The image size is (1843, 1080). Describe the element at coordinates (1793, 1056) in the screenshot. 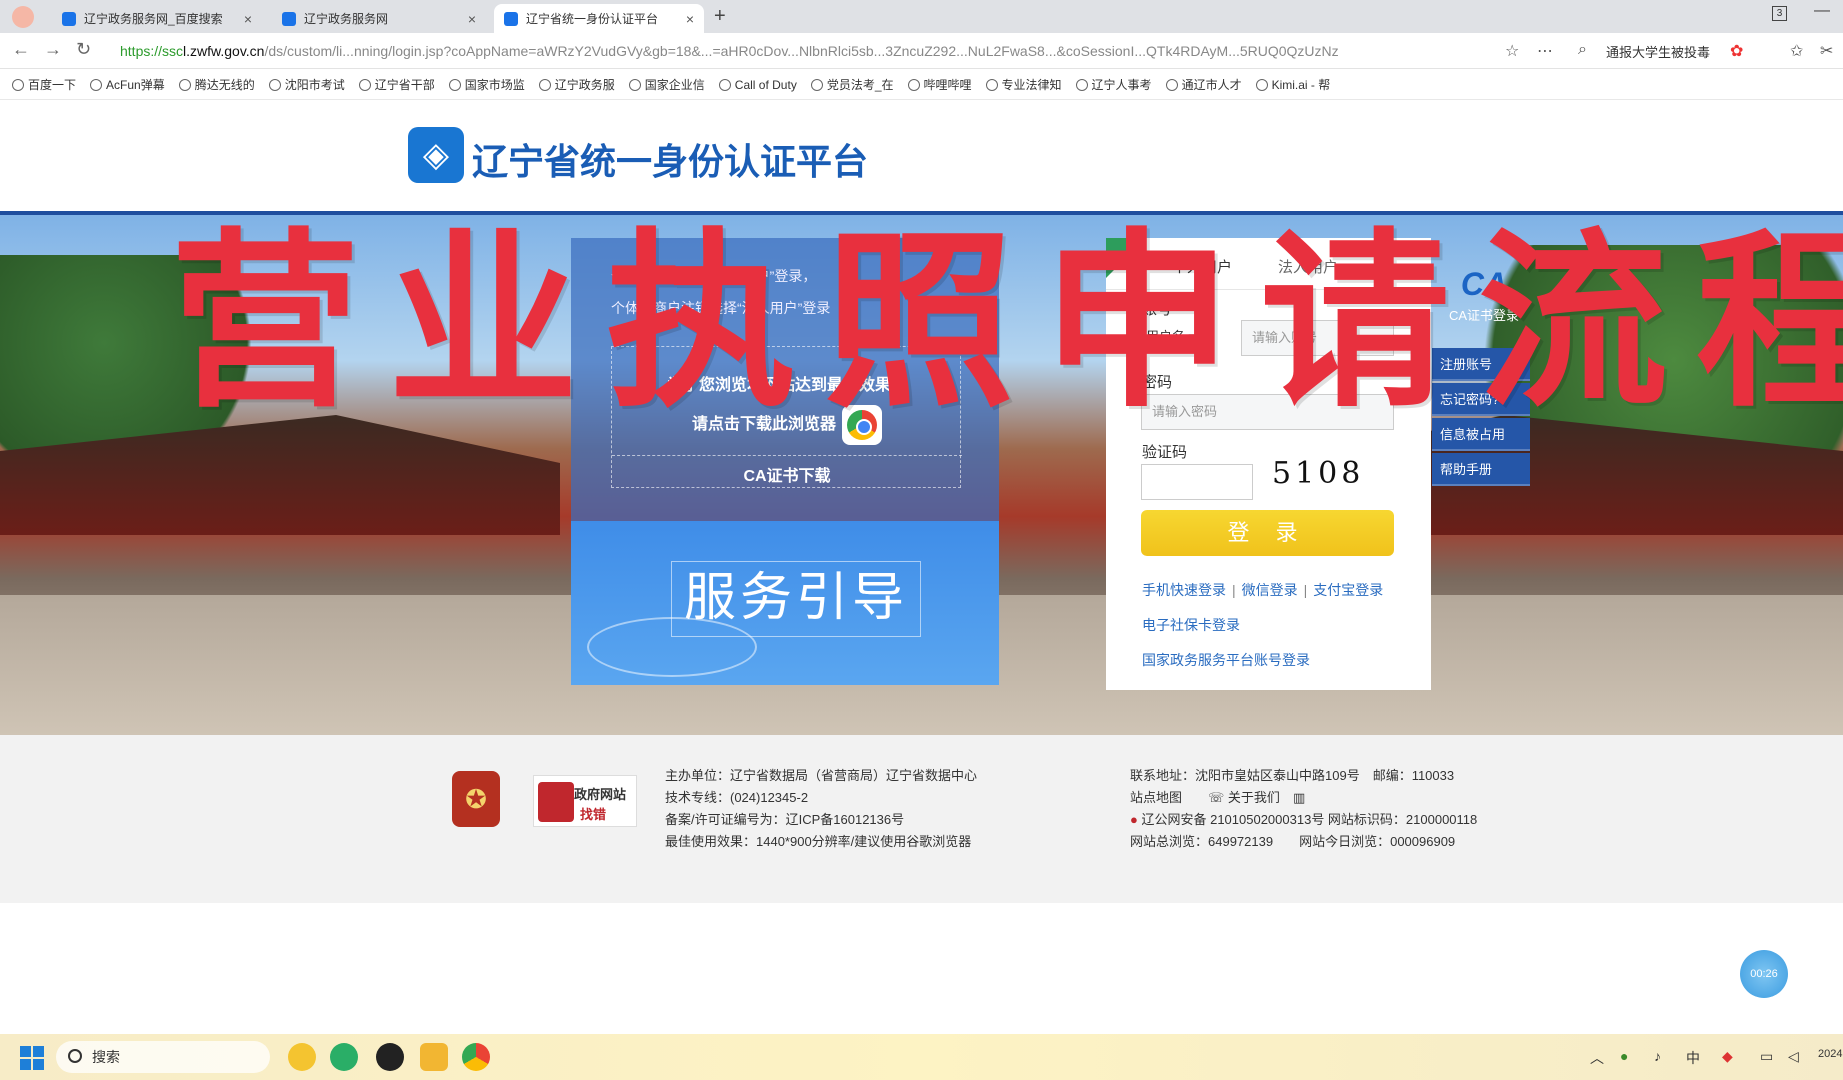

I see `volume-icon: ◁` at that location.